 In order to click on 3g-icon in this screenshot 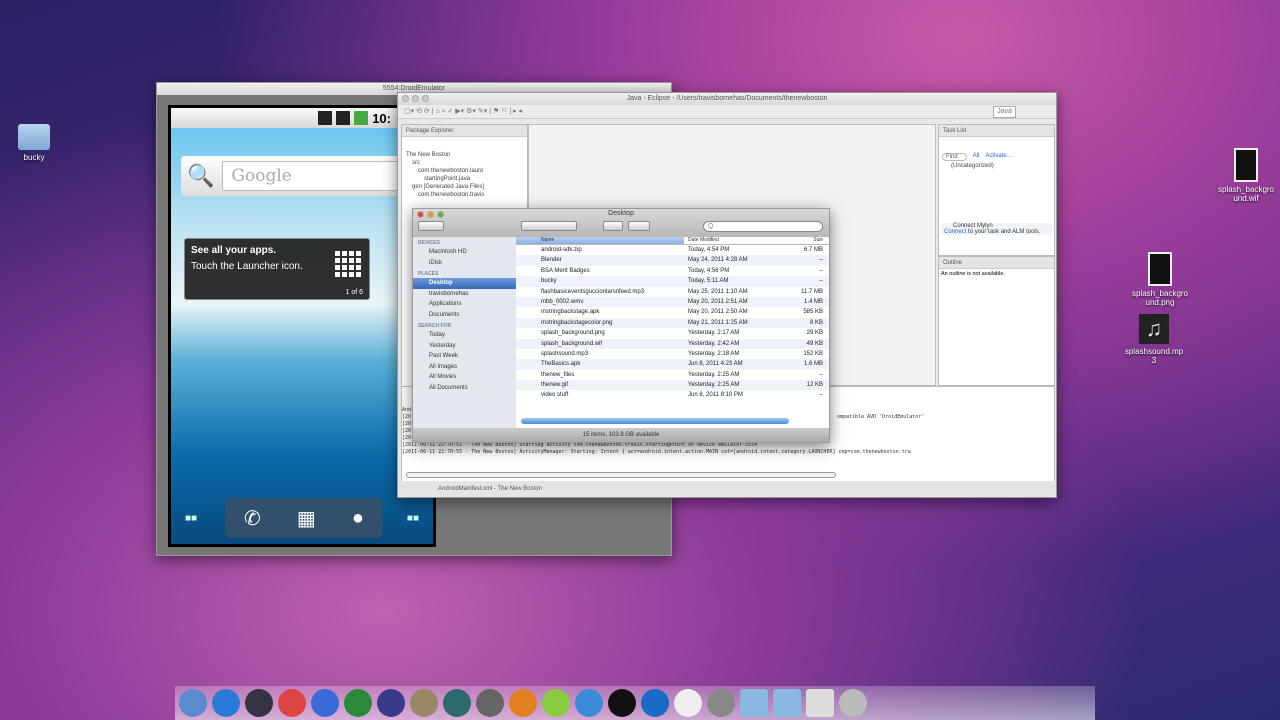, I will do `click(325, 118)`.